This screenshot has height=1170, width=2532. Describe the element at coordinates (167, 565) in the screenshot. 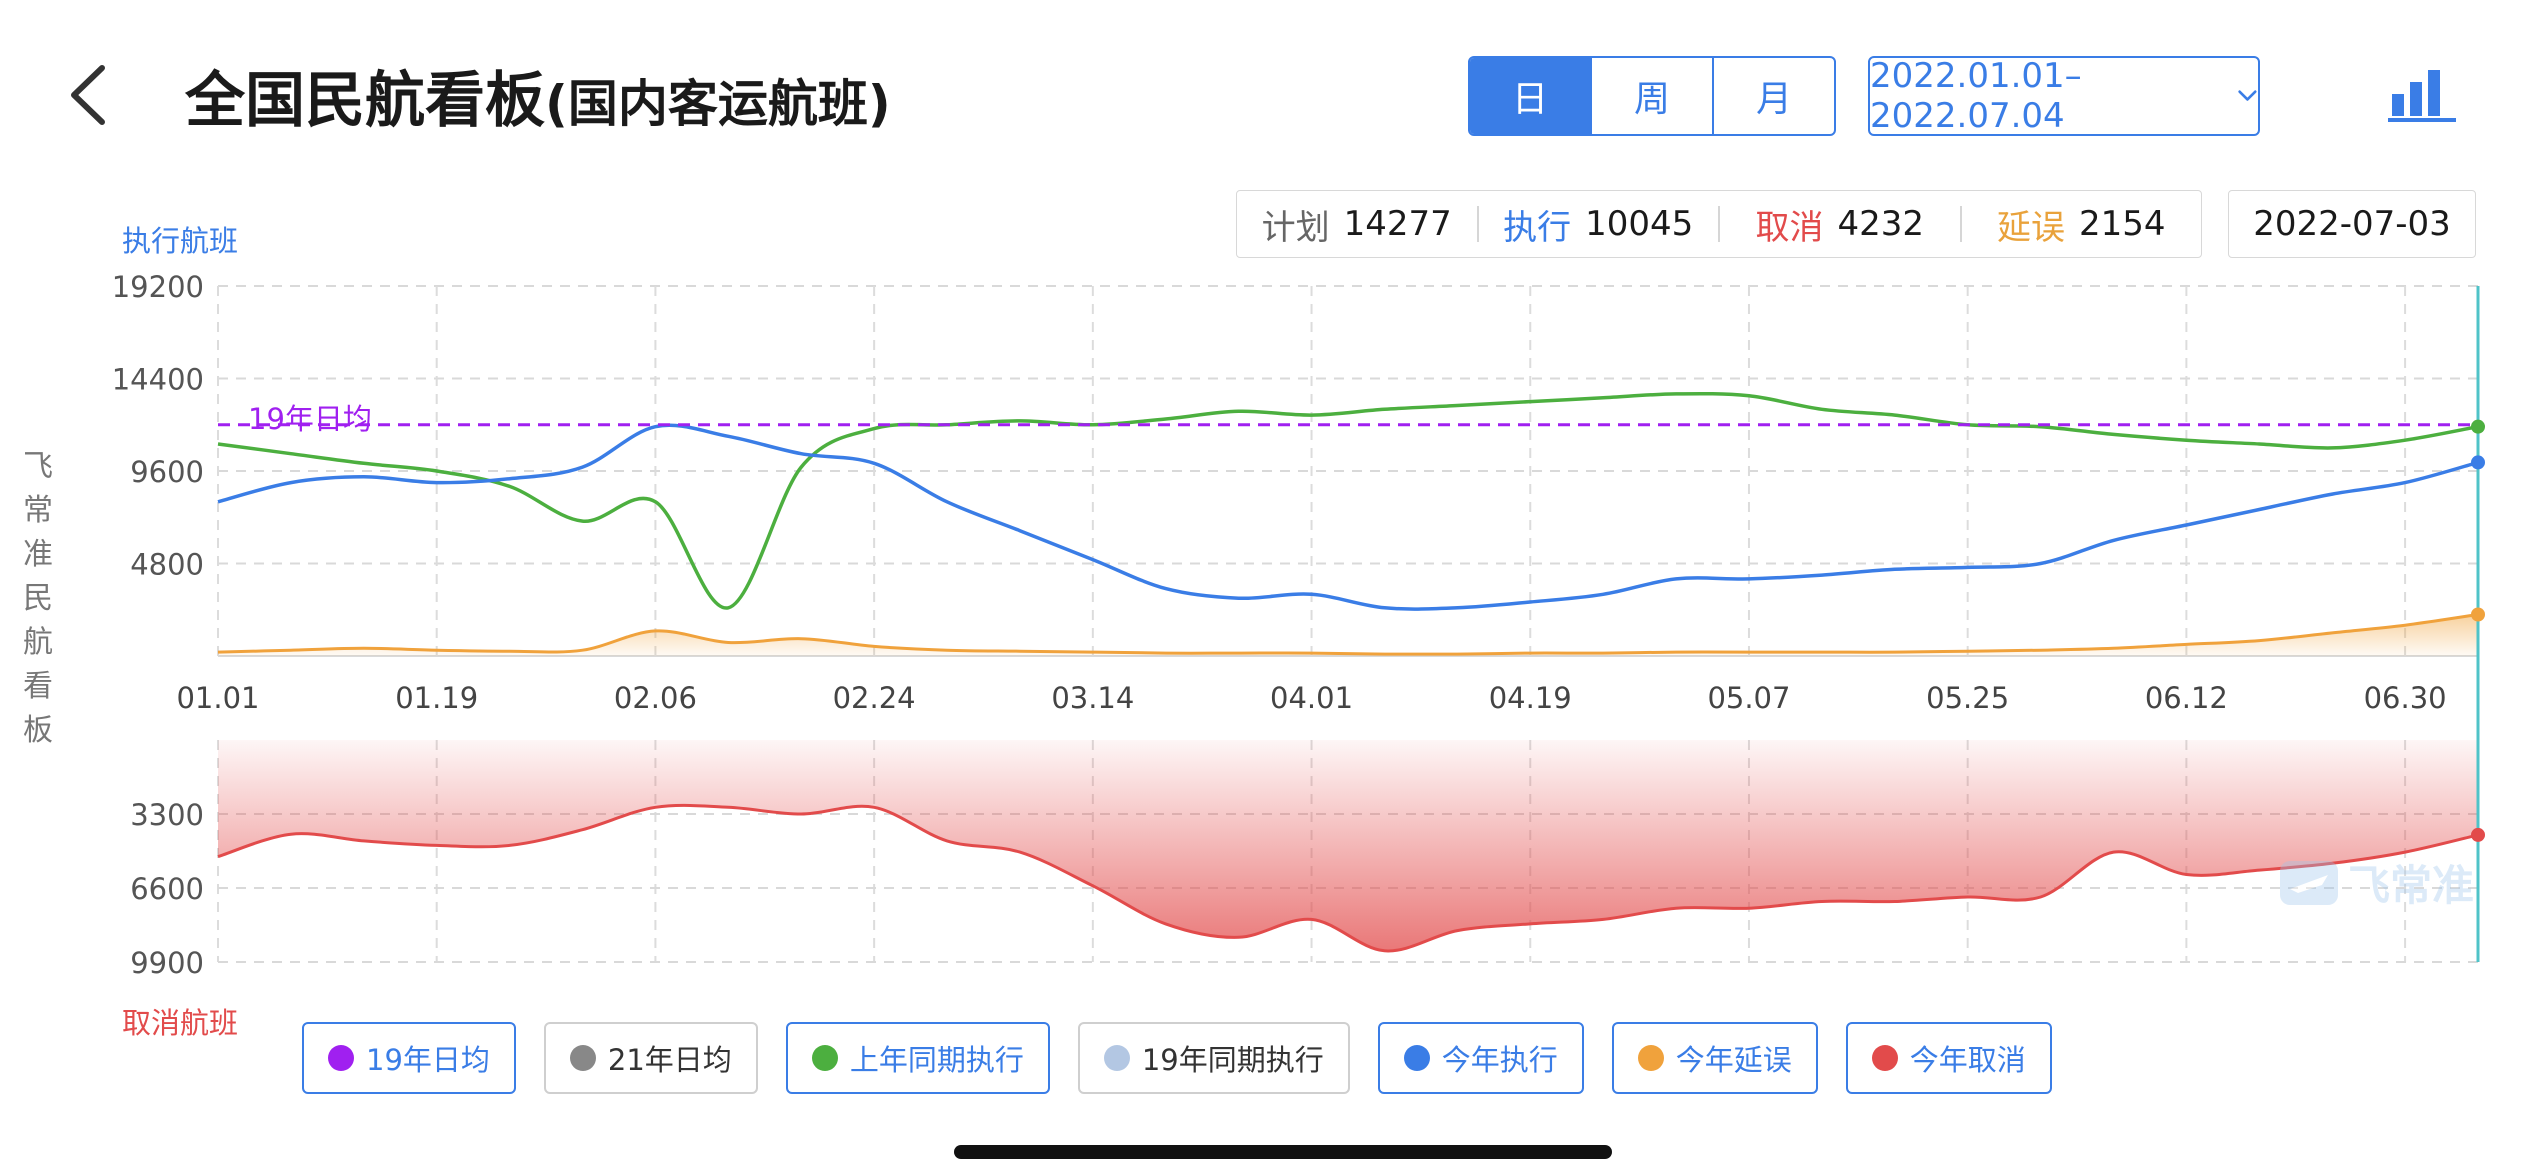

I see `upper-y-tick-label: 4800` at that location.